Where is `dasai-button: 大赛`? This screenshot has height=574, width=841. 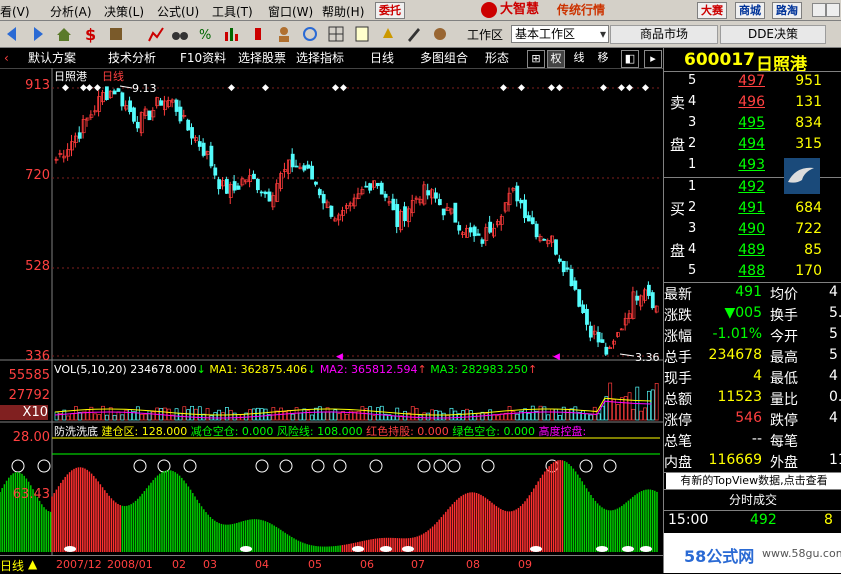 dasai-button: 大赛 is located at coordinates (712, 10).